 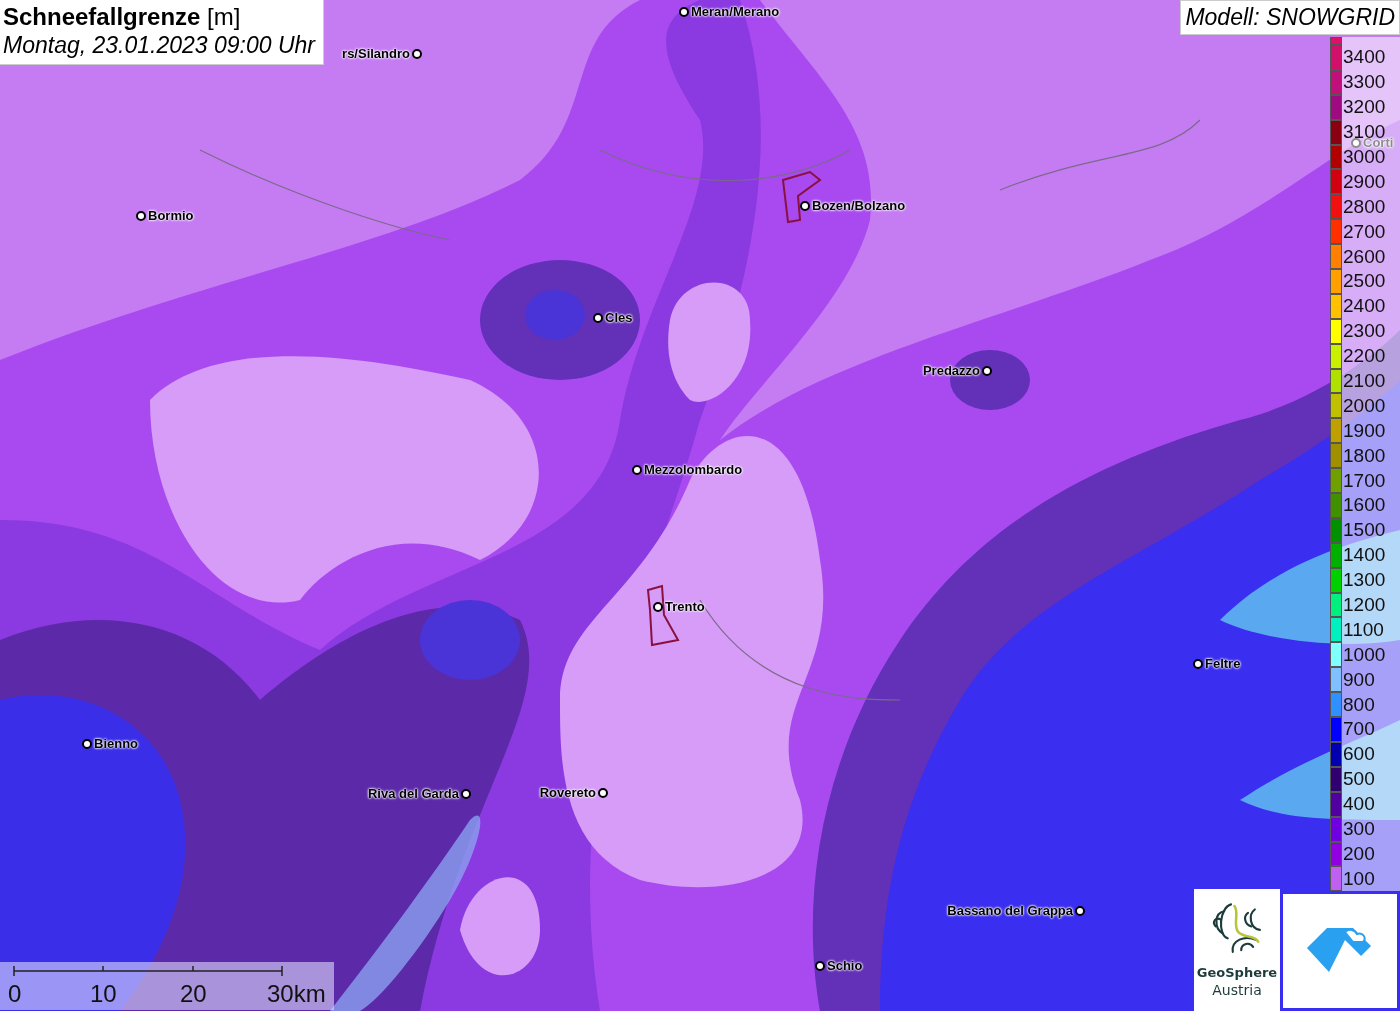 I want to click on legend-label: 2400, so click(x=1364, y=306).